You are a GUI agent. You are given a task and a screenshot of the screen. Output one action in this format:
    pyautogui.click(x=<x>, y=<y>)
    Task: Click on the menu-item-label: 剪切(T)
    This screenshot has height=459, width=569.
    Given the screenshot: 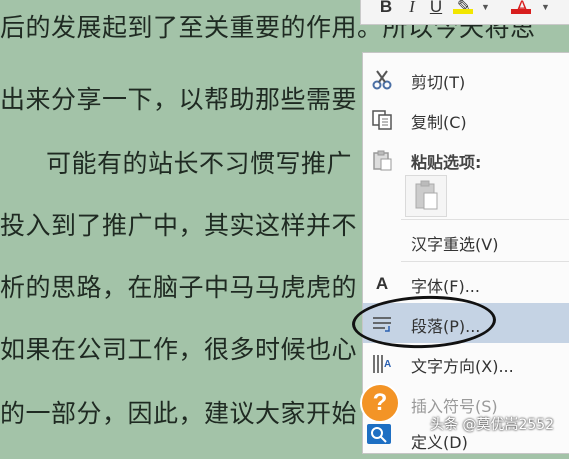 What is the action you would take?
    pyautogui.click(x=438, y=82)
    